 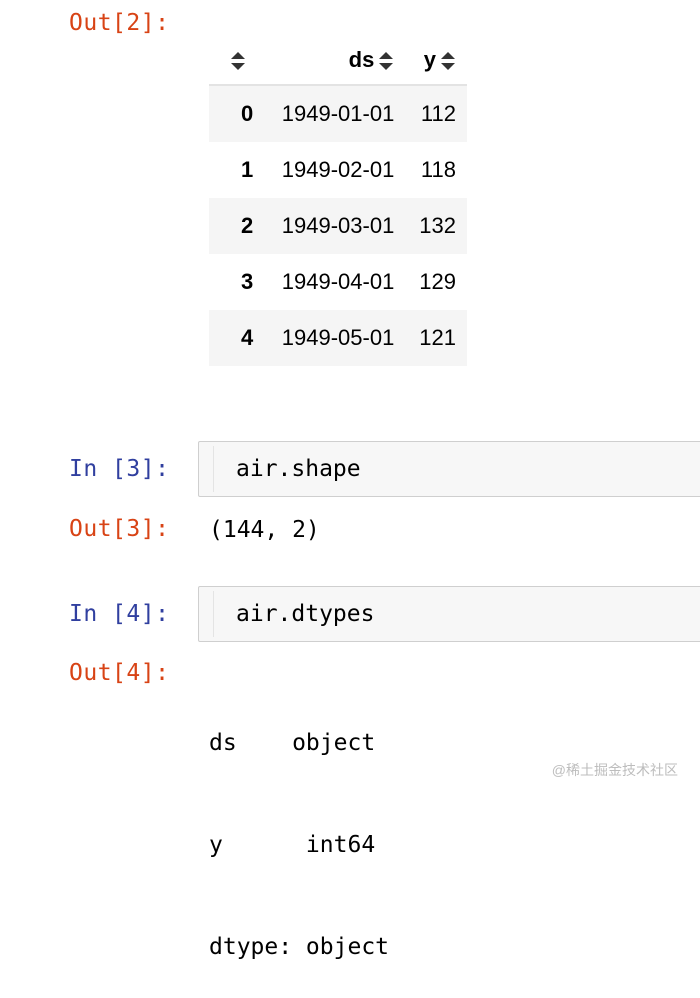 I want to click on column-header-label: ds, so click(x=361, y=59).